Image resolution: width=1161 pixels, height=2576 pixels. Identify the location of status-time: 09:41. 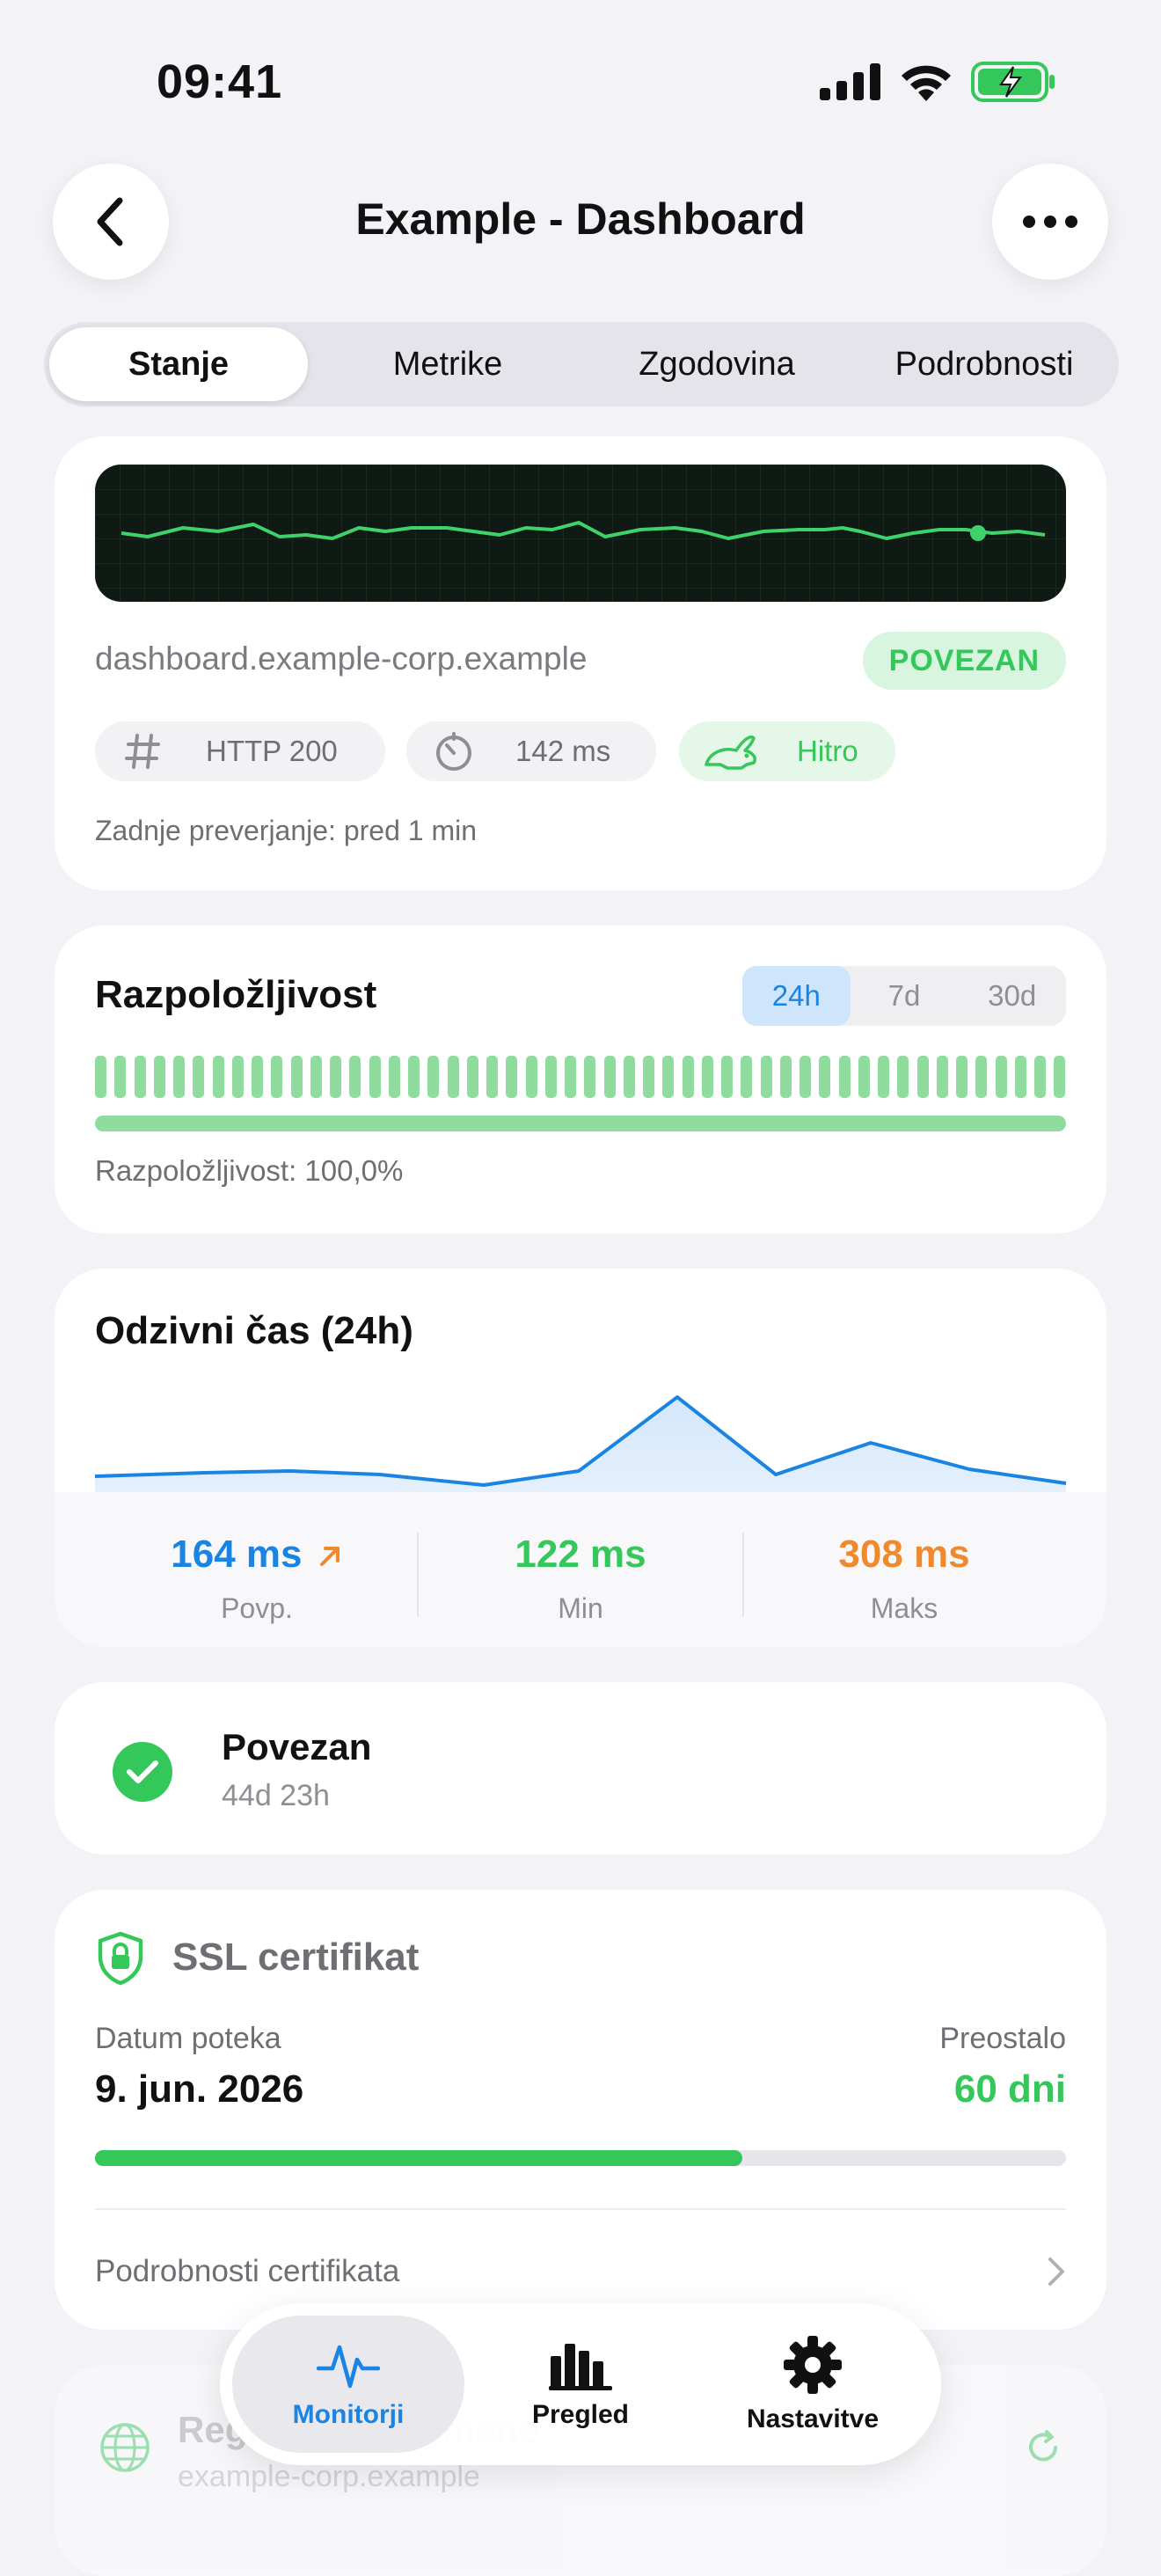
(220, 81).